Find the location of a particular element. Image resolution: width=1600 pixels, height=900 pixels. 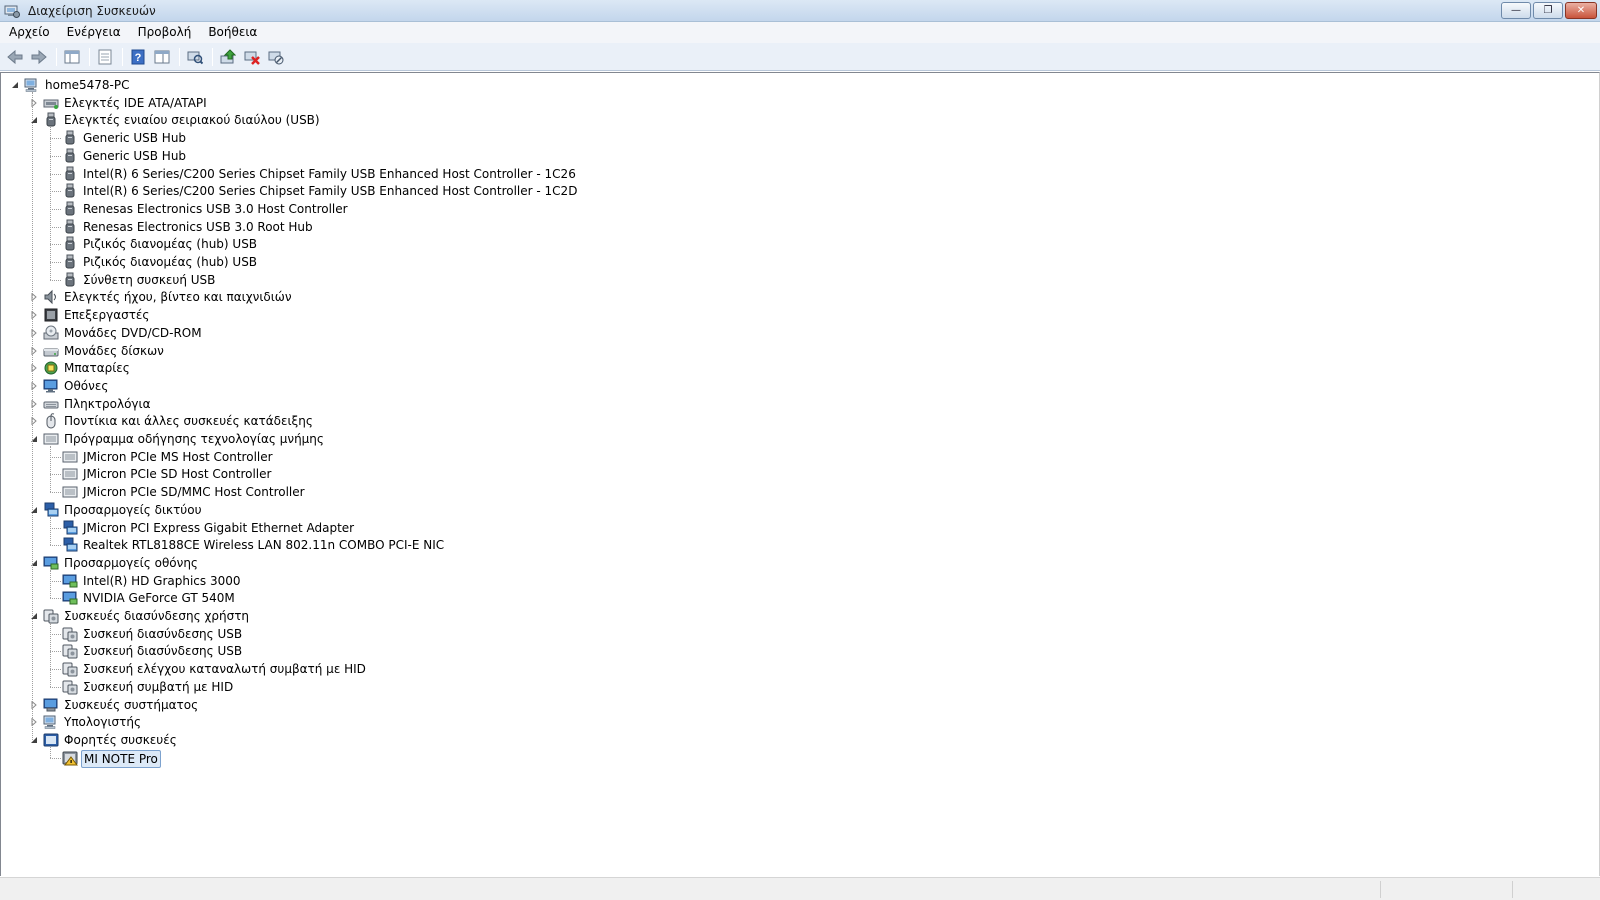

tree-category: Ελεγκτές IDE ATA/ATAPI is located at coordinates (135, 103).